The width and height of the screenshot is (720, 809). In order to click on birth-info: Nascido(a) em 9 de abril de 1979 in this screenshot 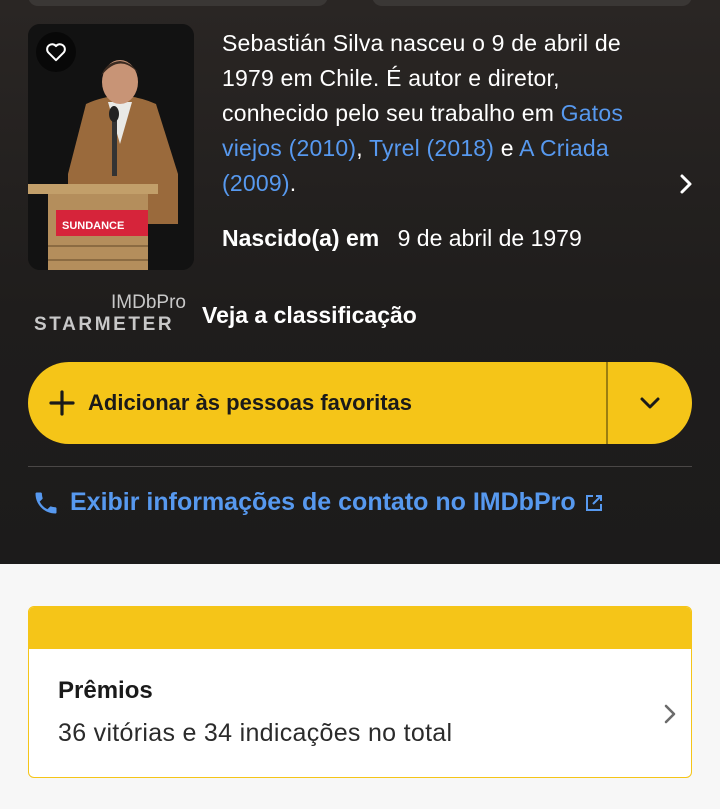, I will do `click(402, 238)`.